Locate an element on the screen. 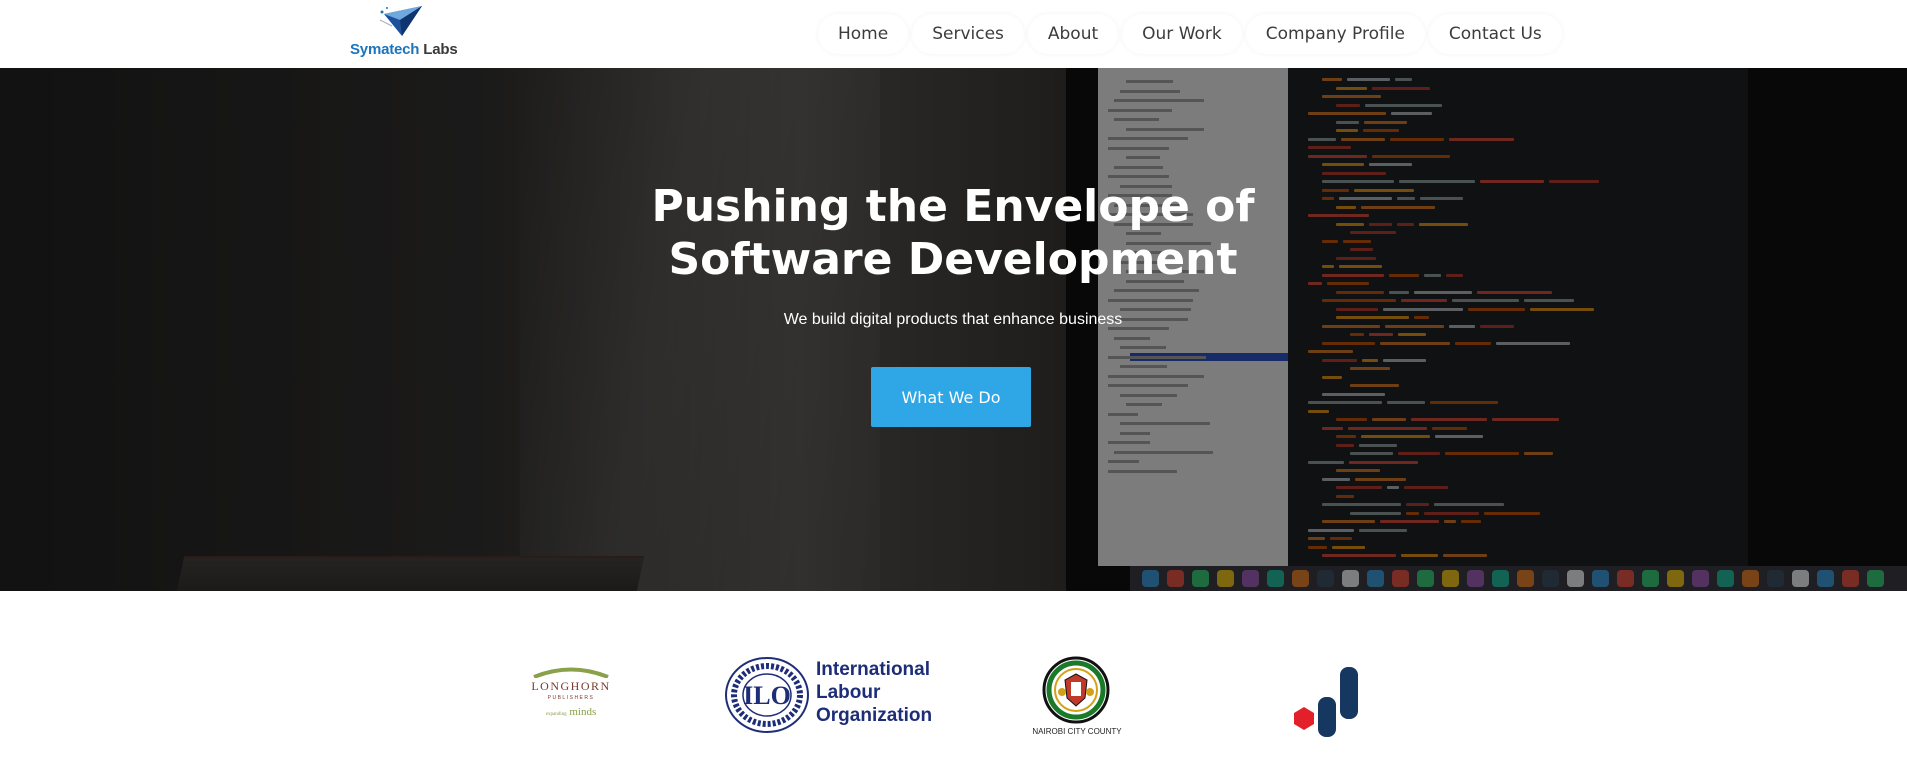 This screenshot has width=1907, height=764. nav-our-work: Our Work is located at coordinates (1182, 34).